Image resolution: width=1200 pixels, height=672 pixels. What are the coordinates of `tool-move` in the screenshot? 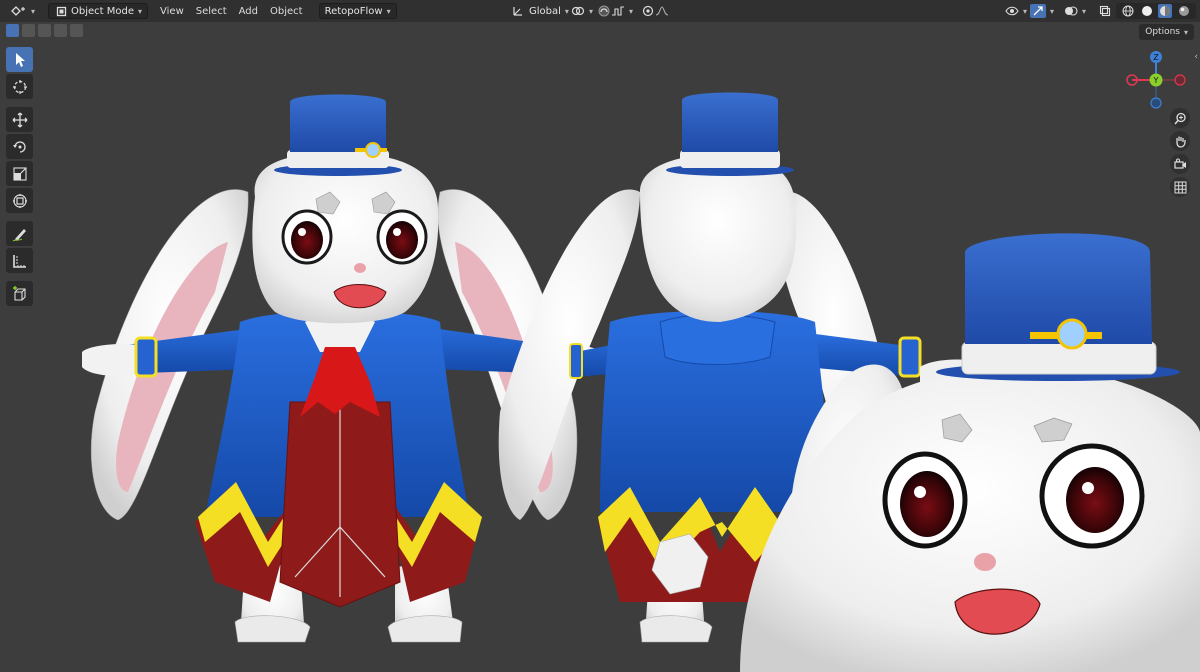 It's located at (19, 119).